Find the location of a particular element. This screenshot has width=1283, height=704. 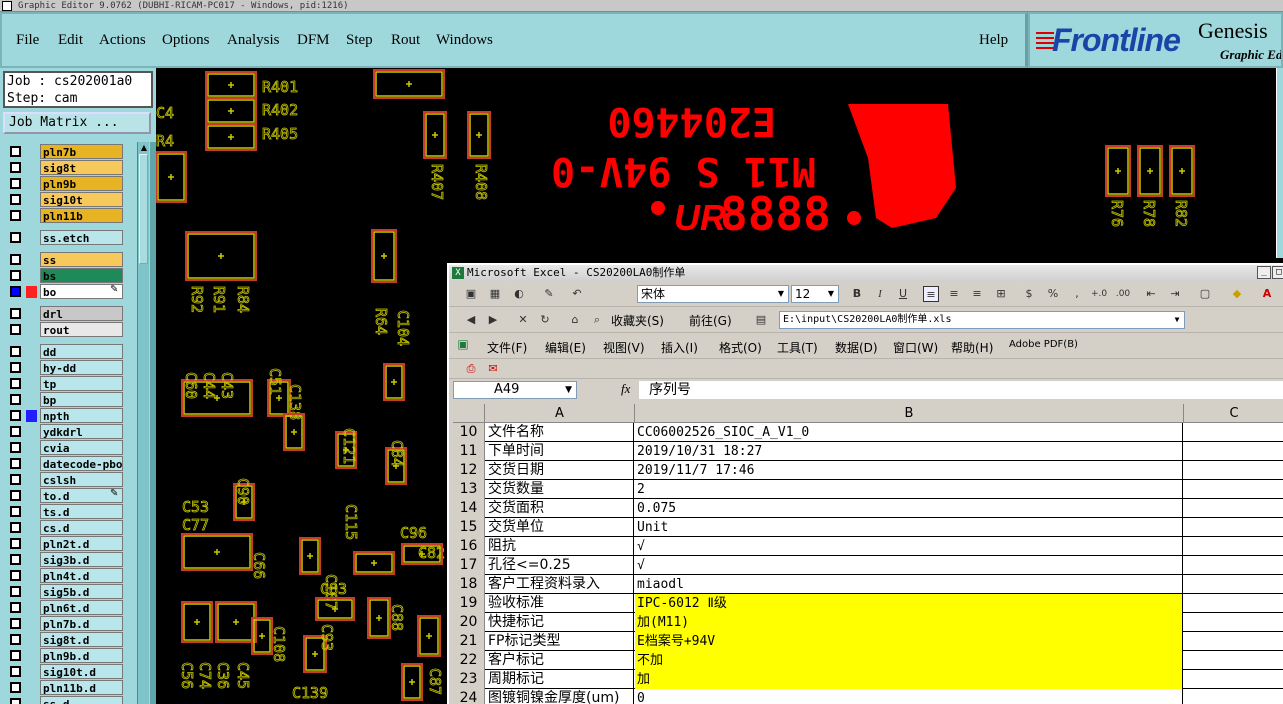

excel-menu-item: 编辑(E) is located at coordinates (565, 347).